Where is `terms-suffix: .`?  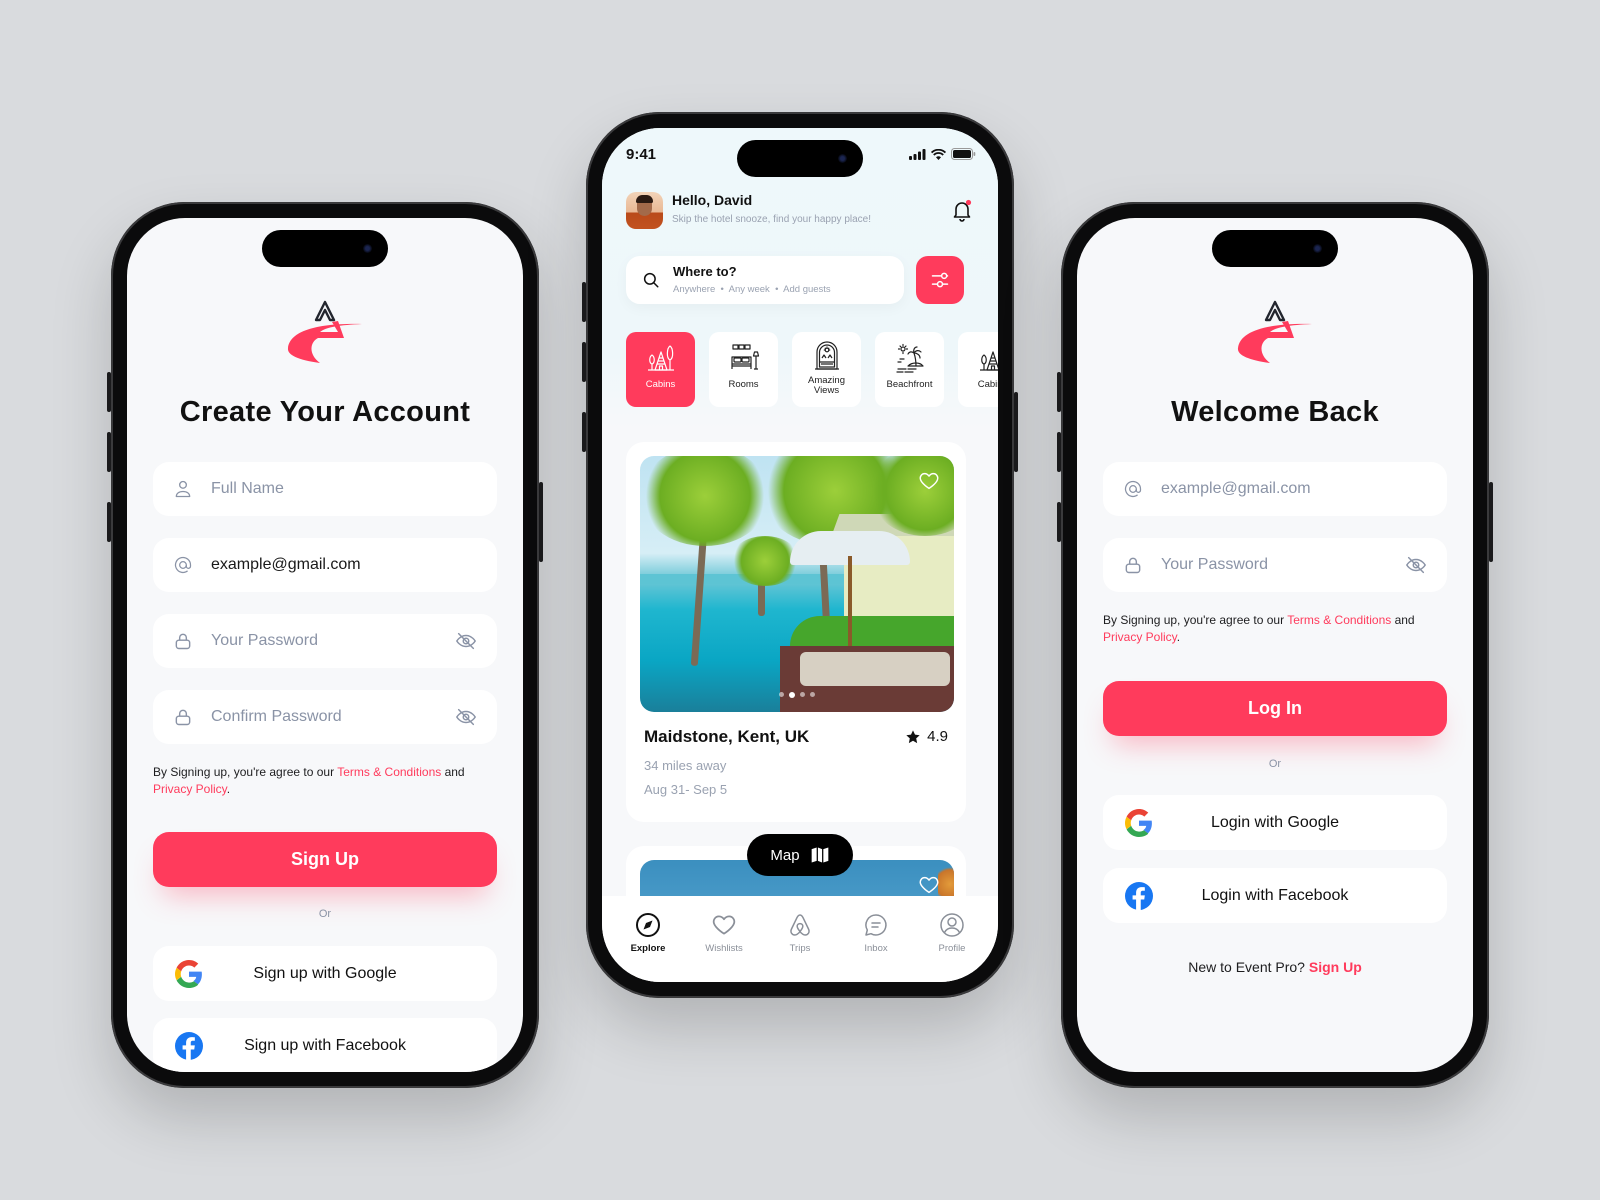 terms-suffix: . is located at coordinates (1178, 637).